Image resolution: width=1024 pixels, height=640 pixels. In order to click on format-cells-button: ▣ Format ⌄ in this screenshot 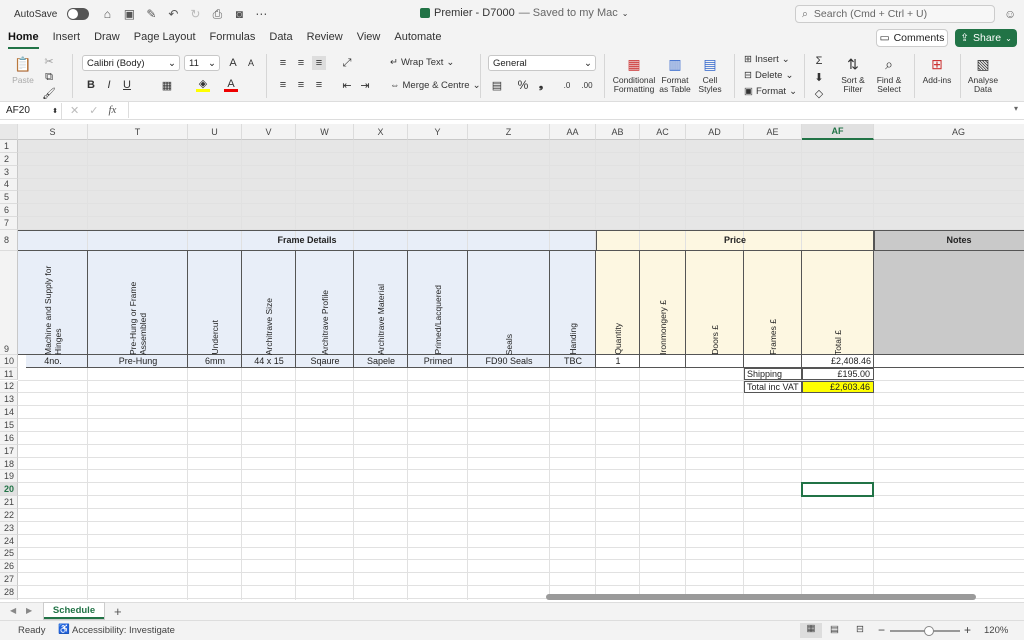, I will do `click(770, 91)`.